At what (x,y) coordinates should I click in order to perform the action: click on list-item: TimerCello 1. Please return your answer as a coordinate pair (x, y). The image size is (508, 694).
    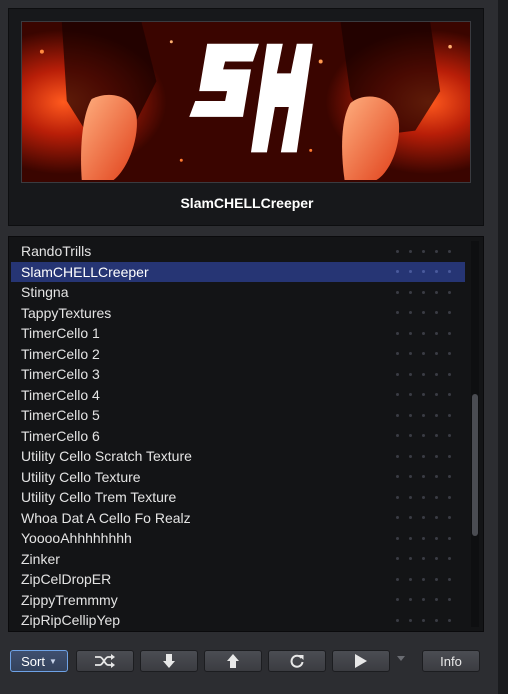
    Looking at the image, I should click on (238, 333).